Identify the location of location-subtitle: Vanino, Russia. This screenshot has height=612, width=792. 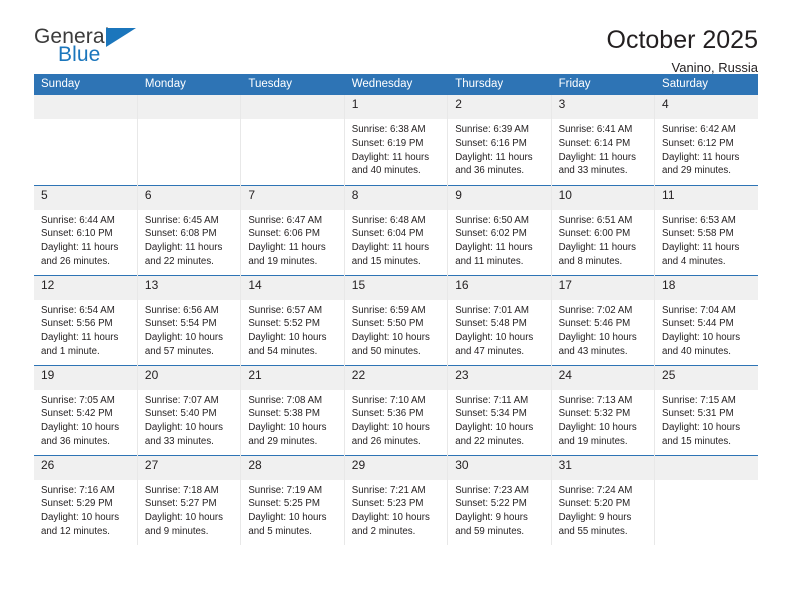
(714, 68).